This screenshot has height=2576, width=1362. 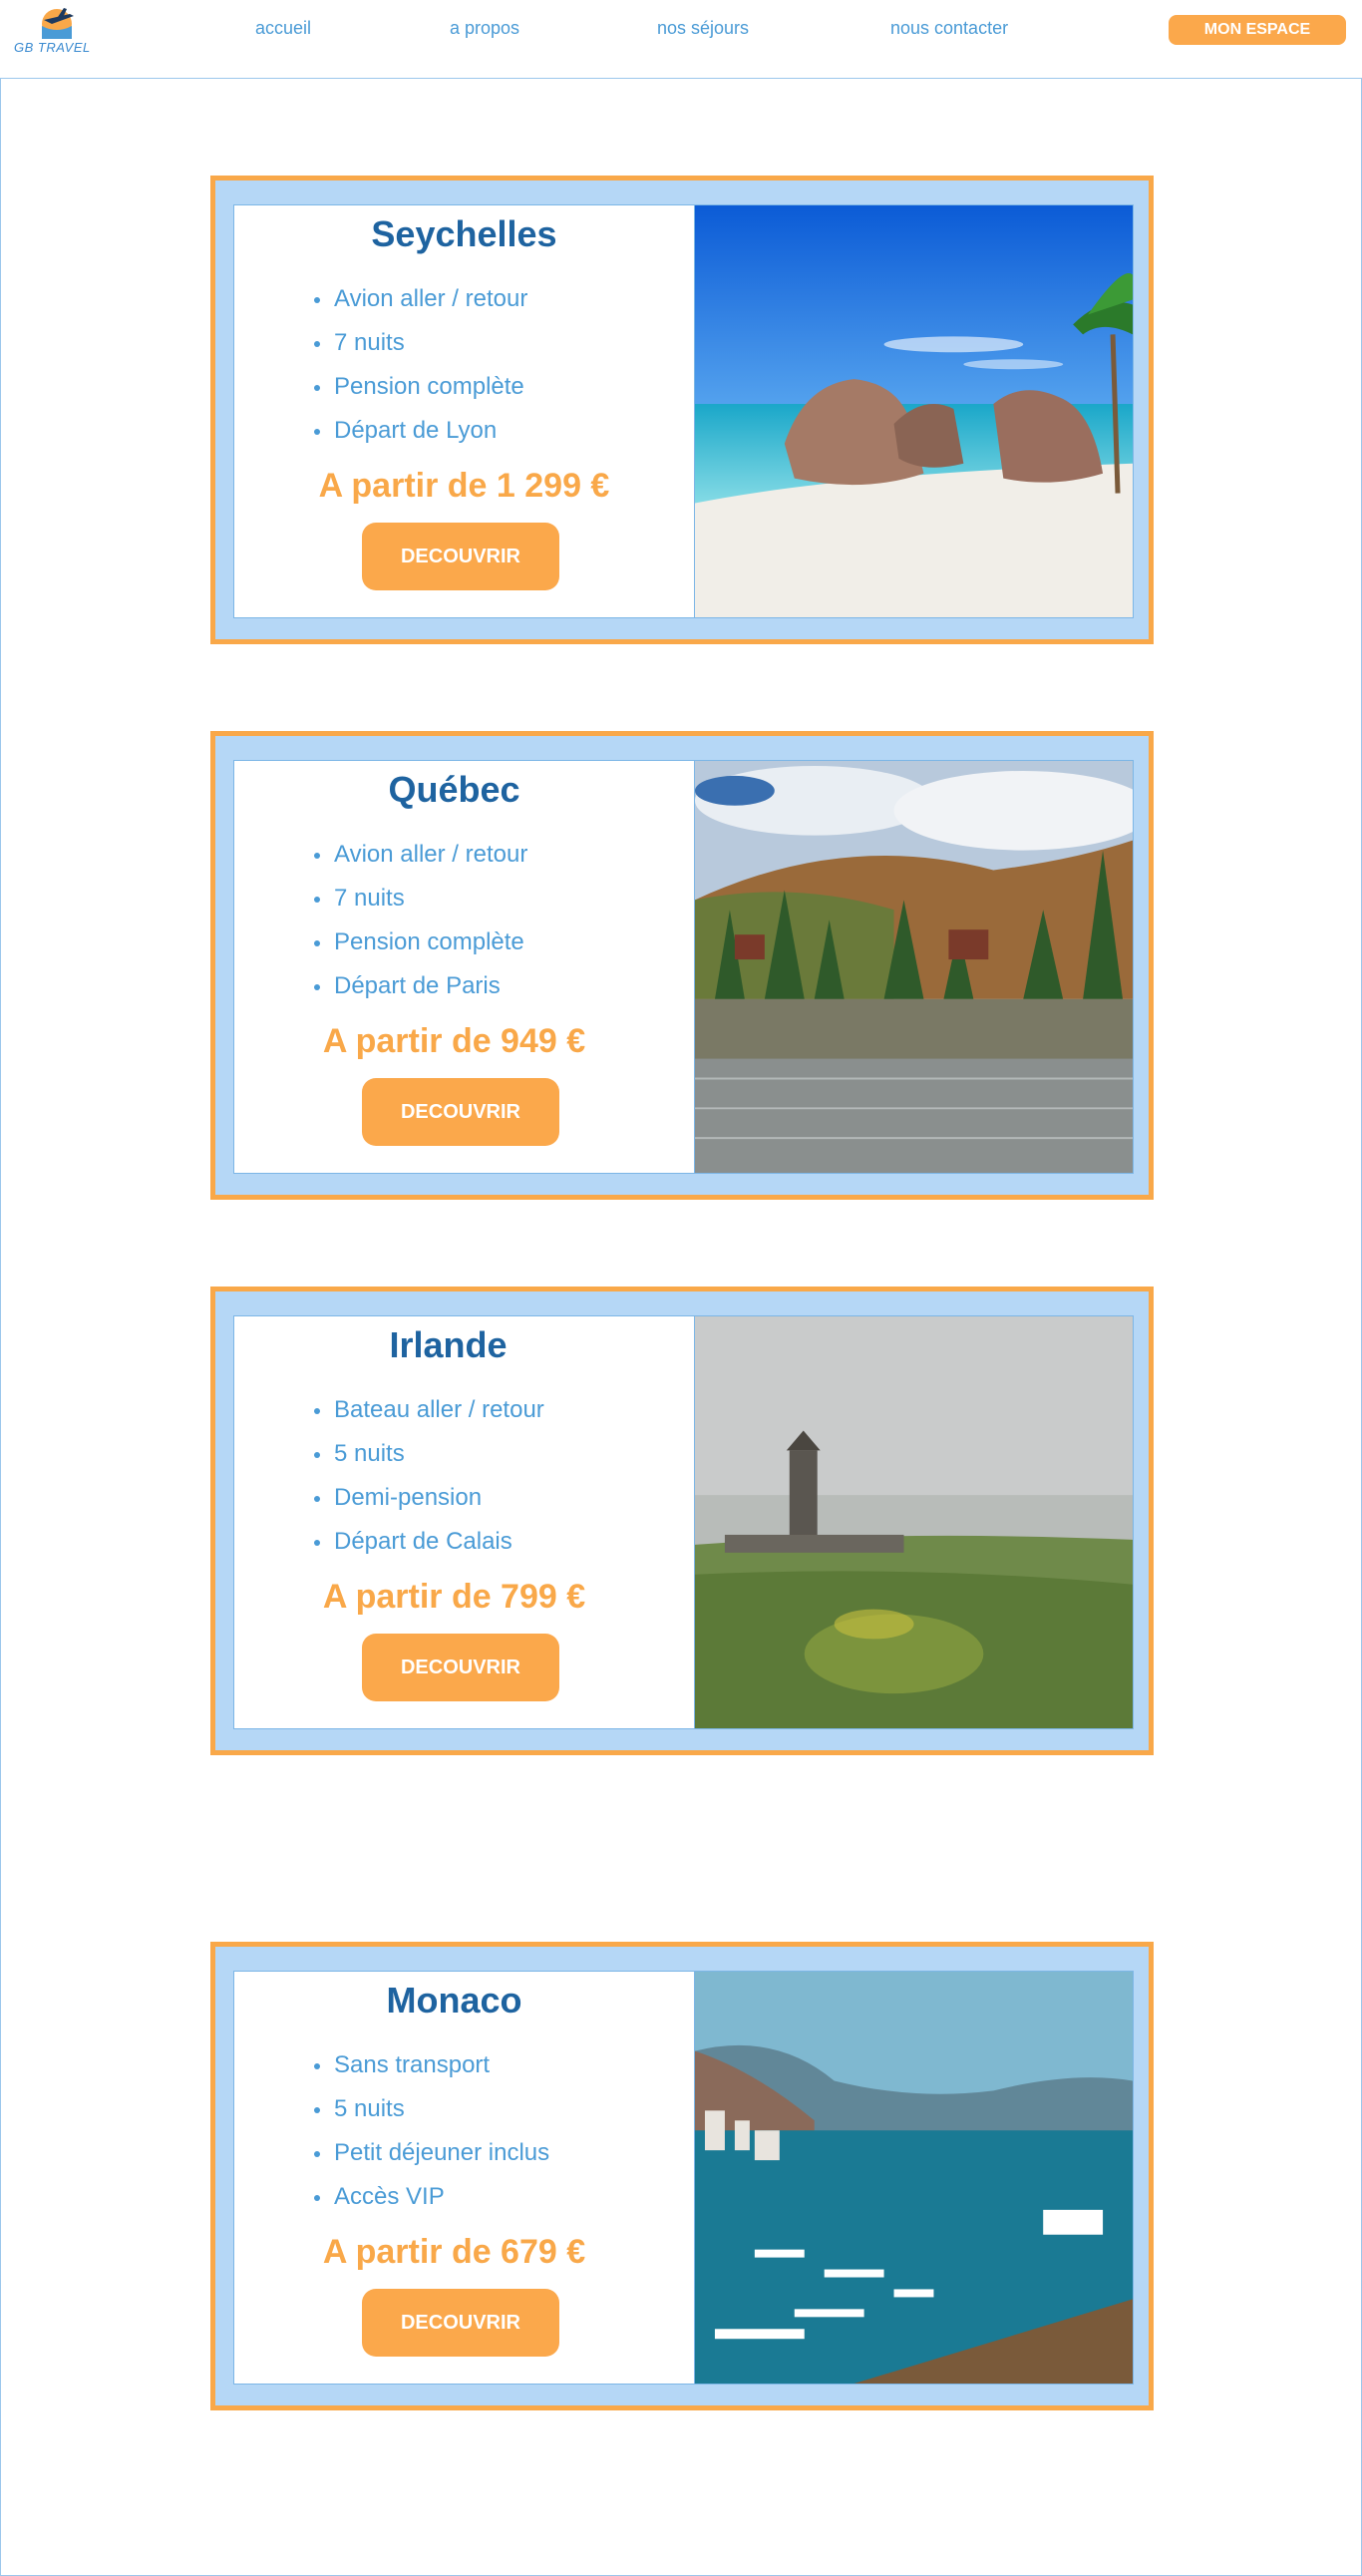 I want to click on price-label: A partir de 679 €, so click(x=454, y=2252).